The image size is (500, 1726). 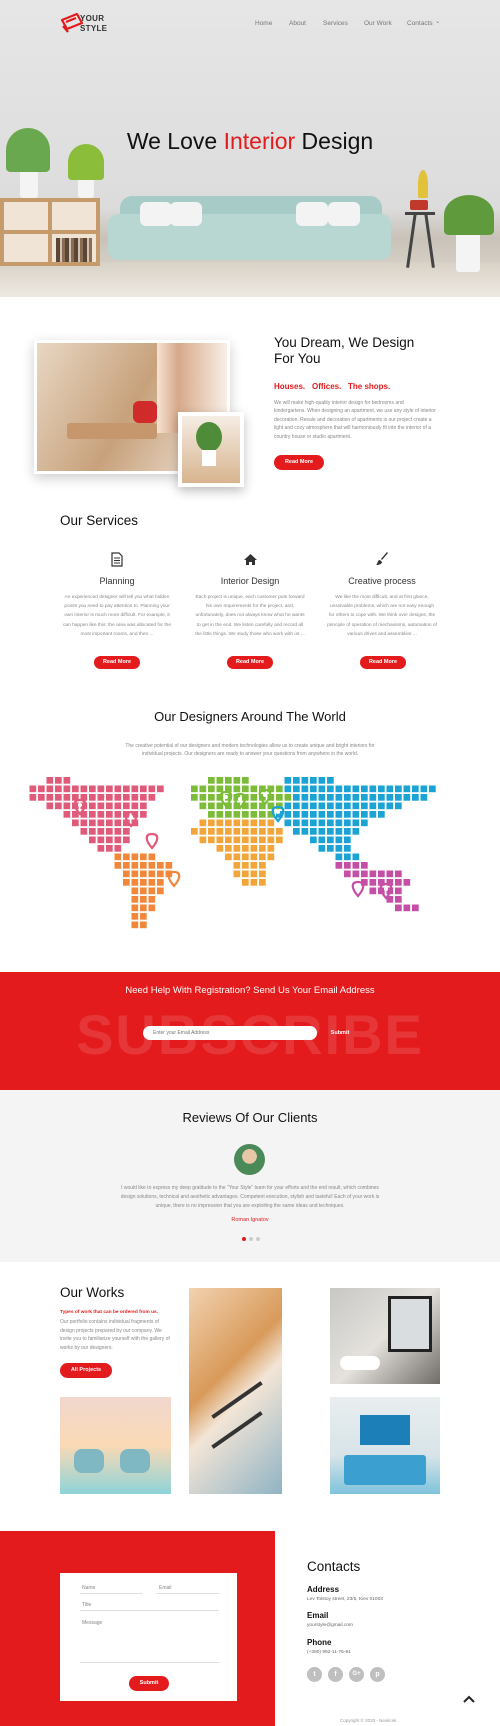 What do you see at coordinates (149, 1662) in the screenshot?
I see `message-field` at bounding box center [149, 1662].